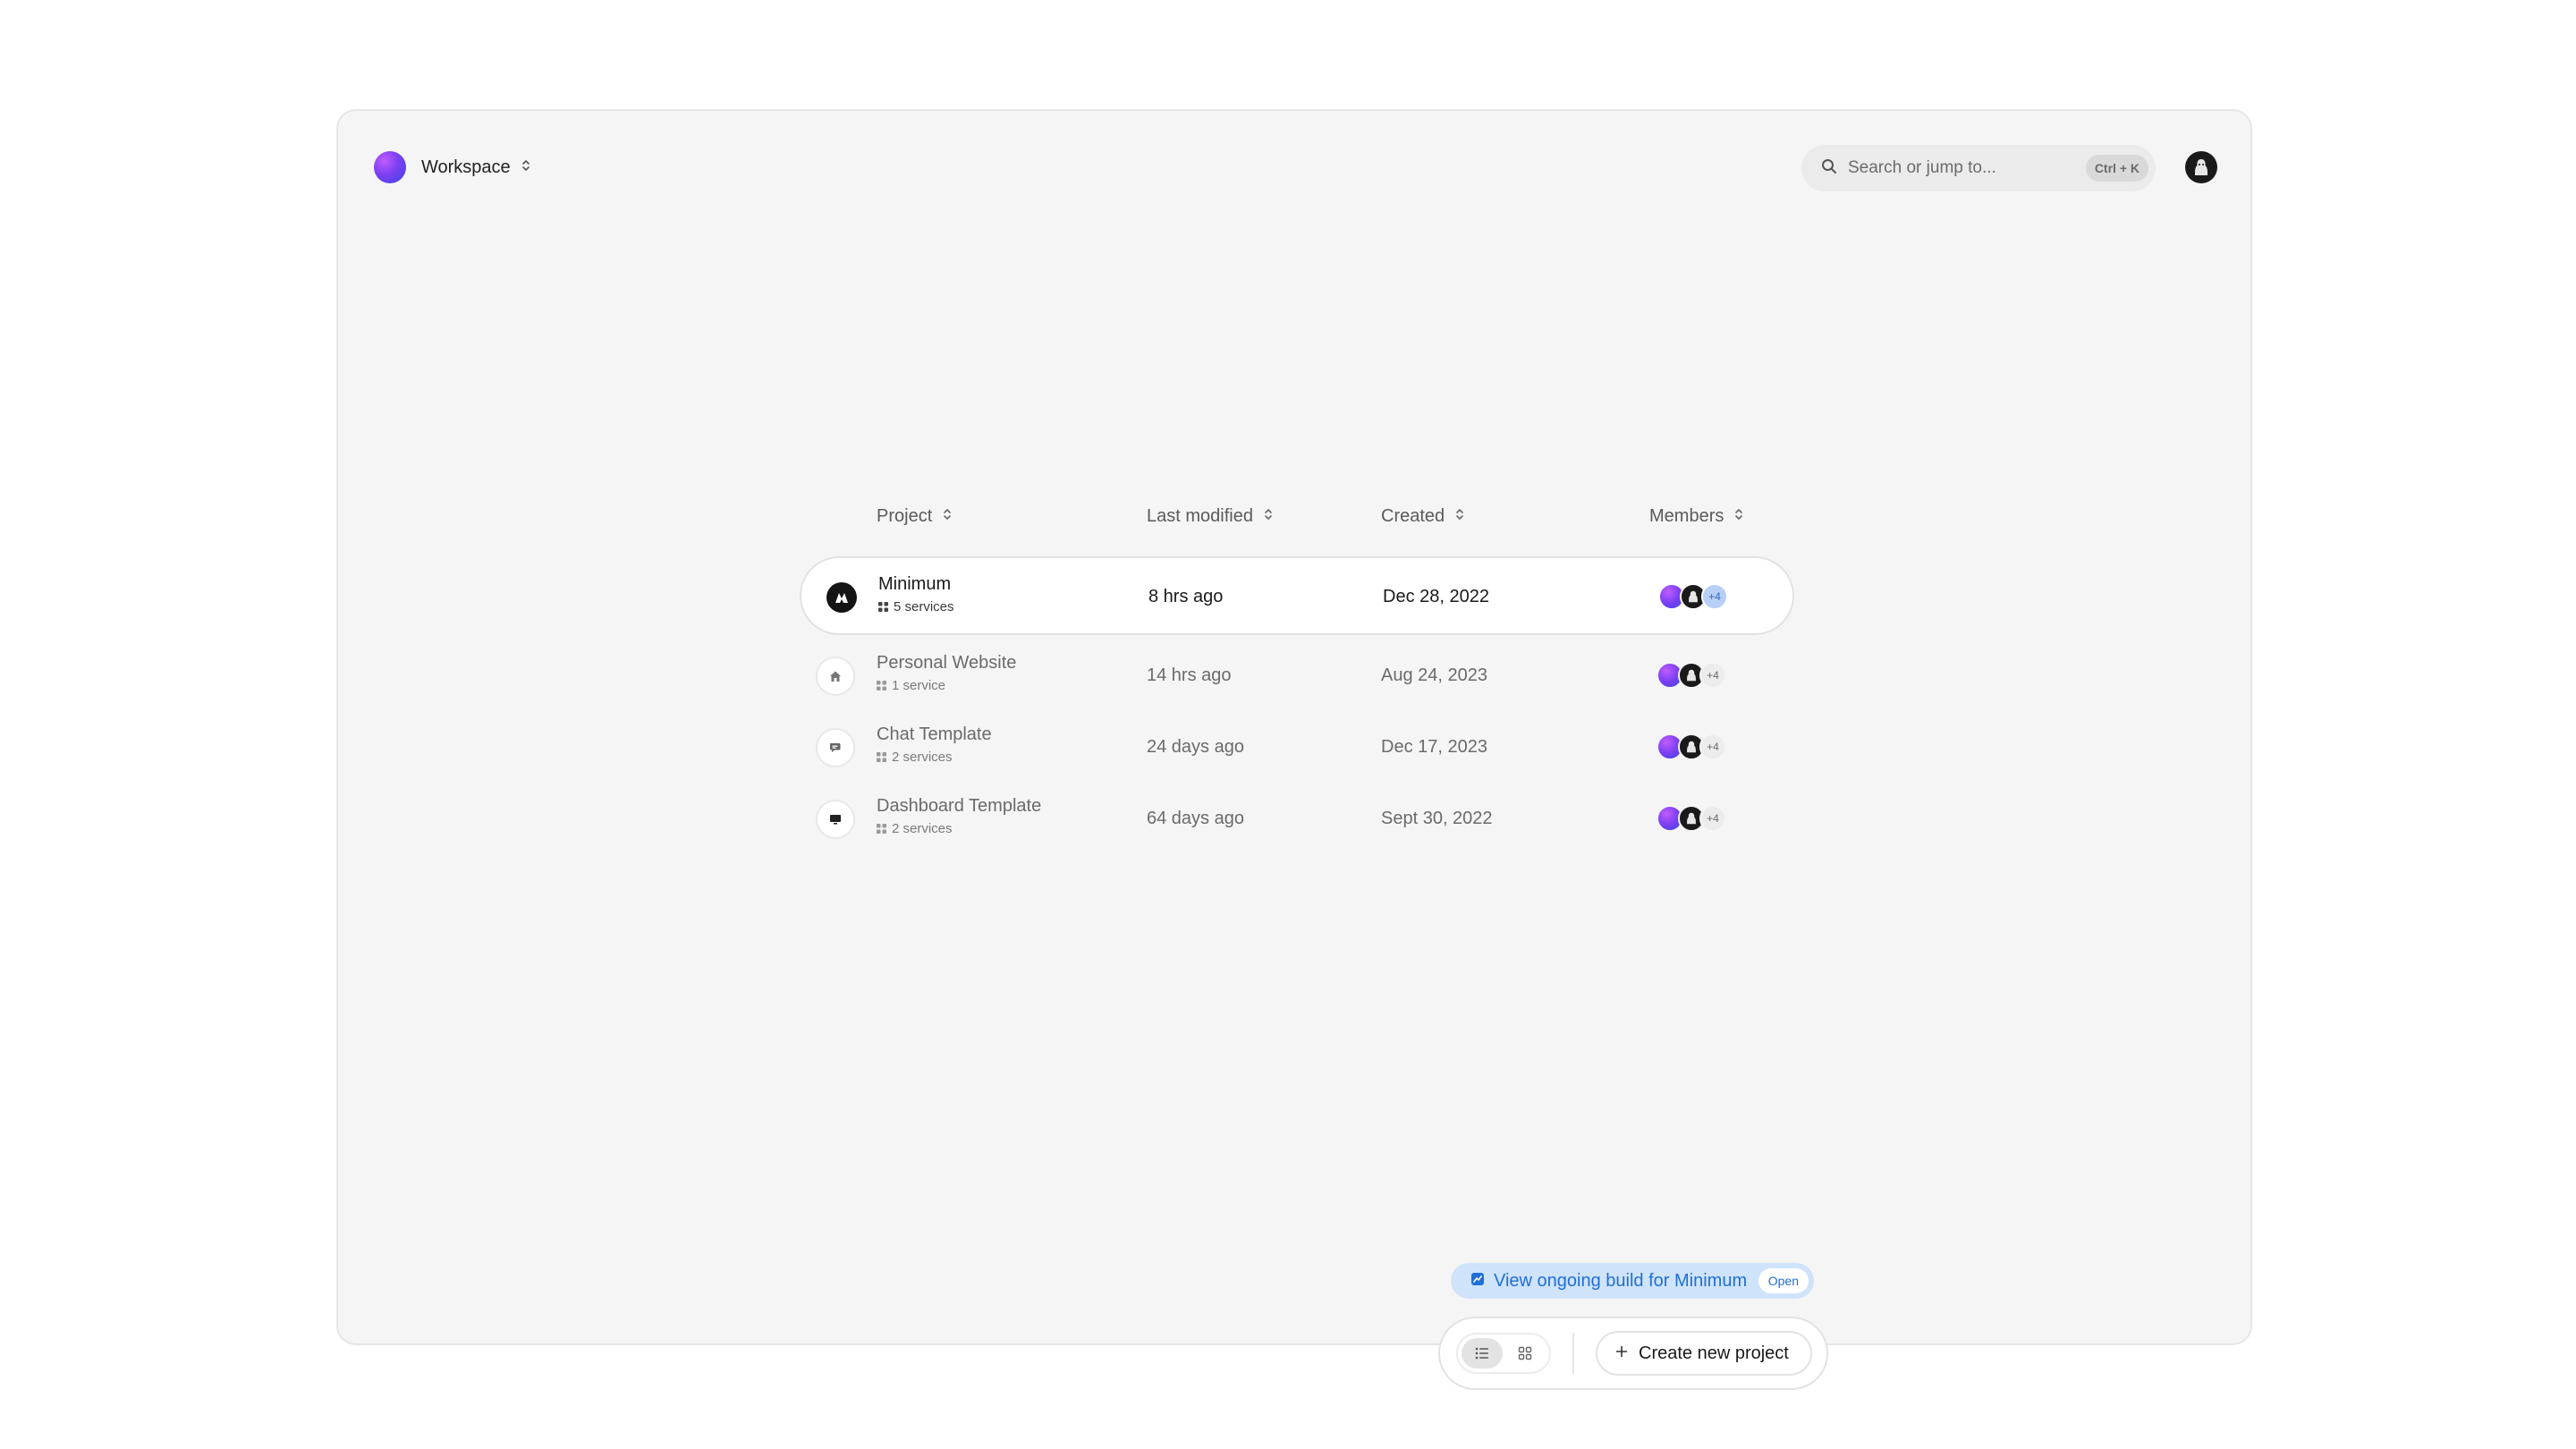  Describe the element at coordinates (525, 167) in the screenshot. I see `chevron-updown-icon` at that location.